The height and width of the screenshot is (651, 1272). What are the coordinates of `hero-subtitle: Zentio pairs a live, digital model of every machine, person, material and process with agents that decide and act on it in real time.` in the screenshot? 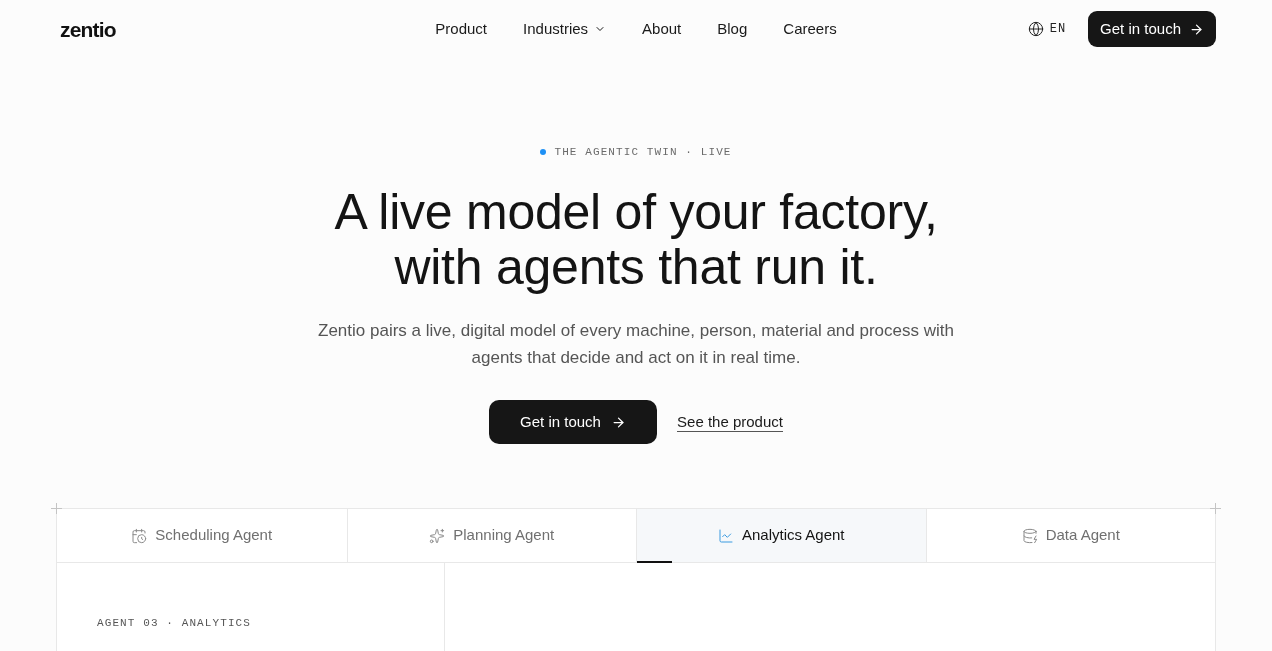 It's located at (636, 344).